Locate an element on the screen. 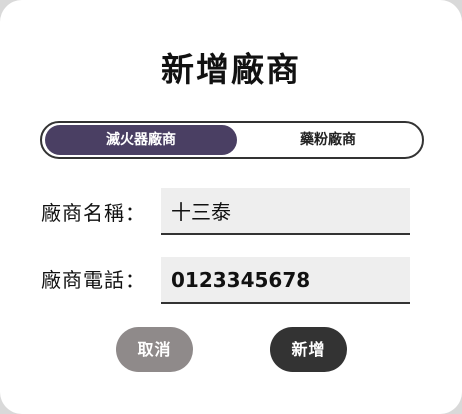 The image size is (462, 414). dialog-title: 新增廠商 is located at coordinates (231, 69).